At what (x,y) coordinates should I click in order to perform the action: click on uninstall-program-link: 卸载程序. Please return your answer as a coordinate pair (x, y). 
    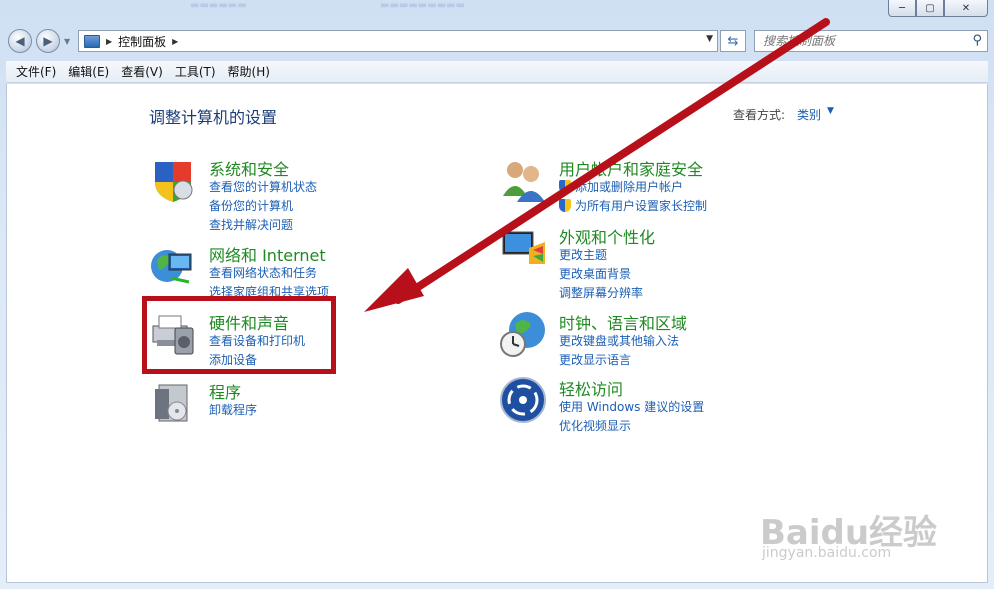
    Looking at the image, I should click on (233, 409).